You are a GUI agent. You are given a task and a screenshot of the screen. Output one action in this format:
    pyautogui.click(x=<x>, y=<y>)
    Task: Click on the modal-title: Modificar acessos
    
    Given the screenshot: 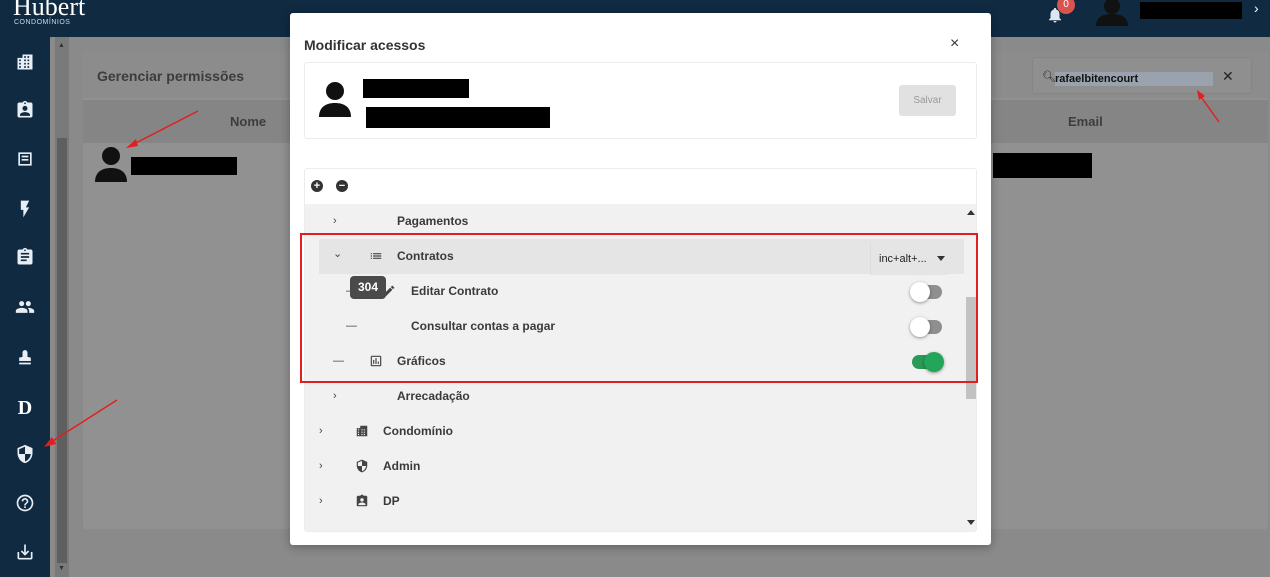 What is the action you would take?
    pyautogui.click(x=365, y=45)
    